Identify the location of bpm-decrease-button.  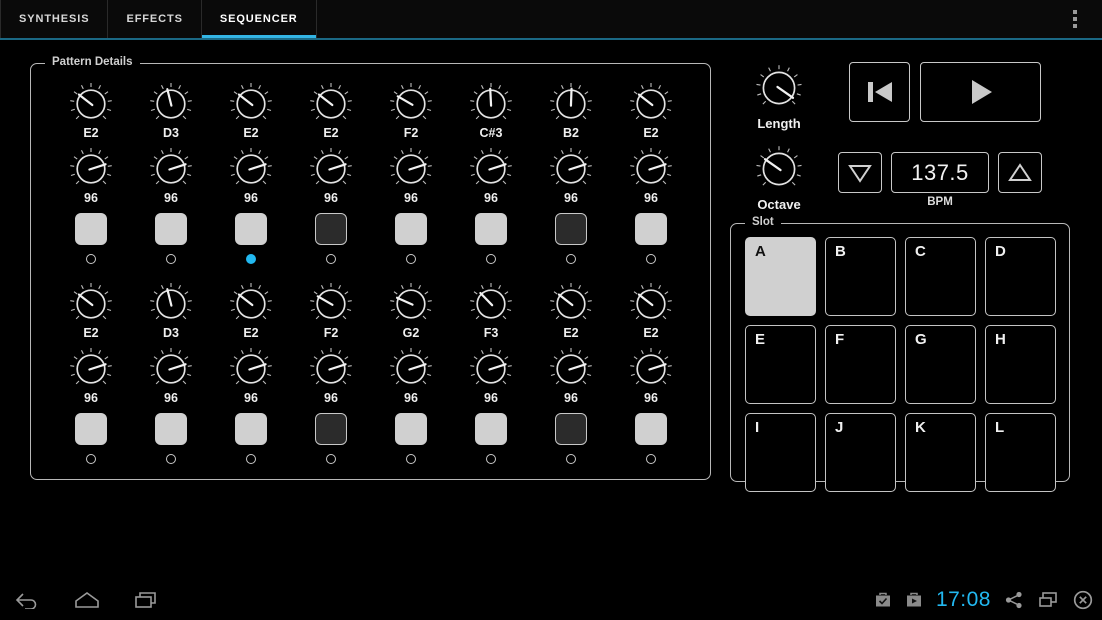
(860, 172).